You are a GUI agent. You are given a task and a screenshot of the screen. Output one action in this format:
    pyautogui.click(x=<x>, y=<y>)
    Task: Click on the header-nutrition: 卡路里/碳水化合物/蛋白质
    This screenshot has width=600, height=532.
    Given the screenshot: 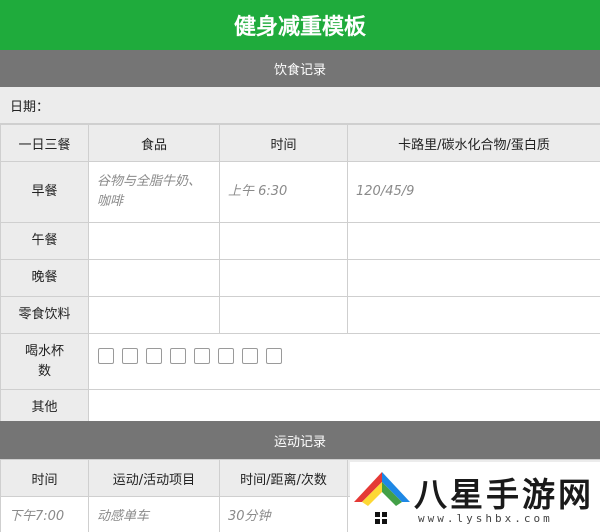 What is the action you would take?
    pyautogui.click(x=473, y=143)
    